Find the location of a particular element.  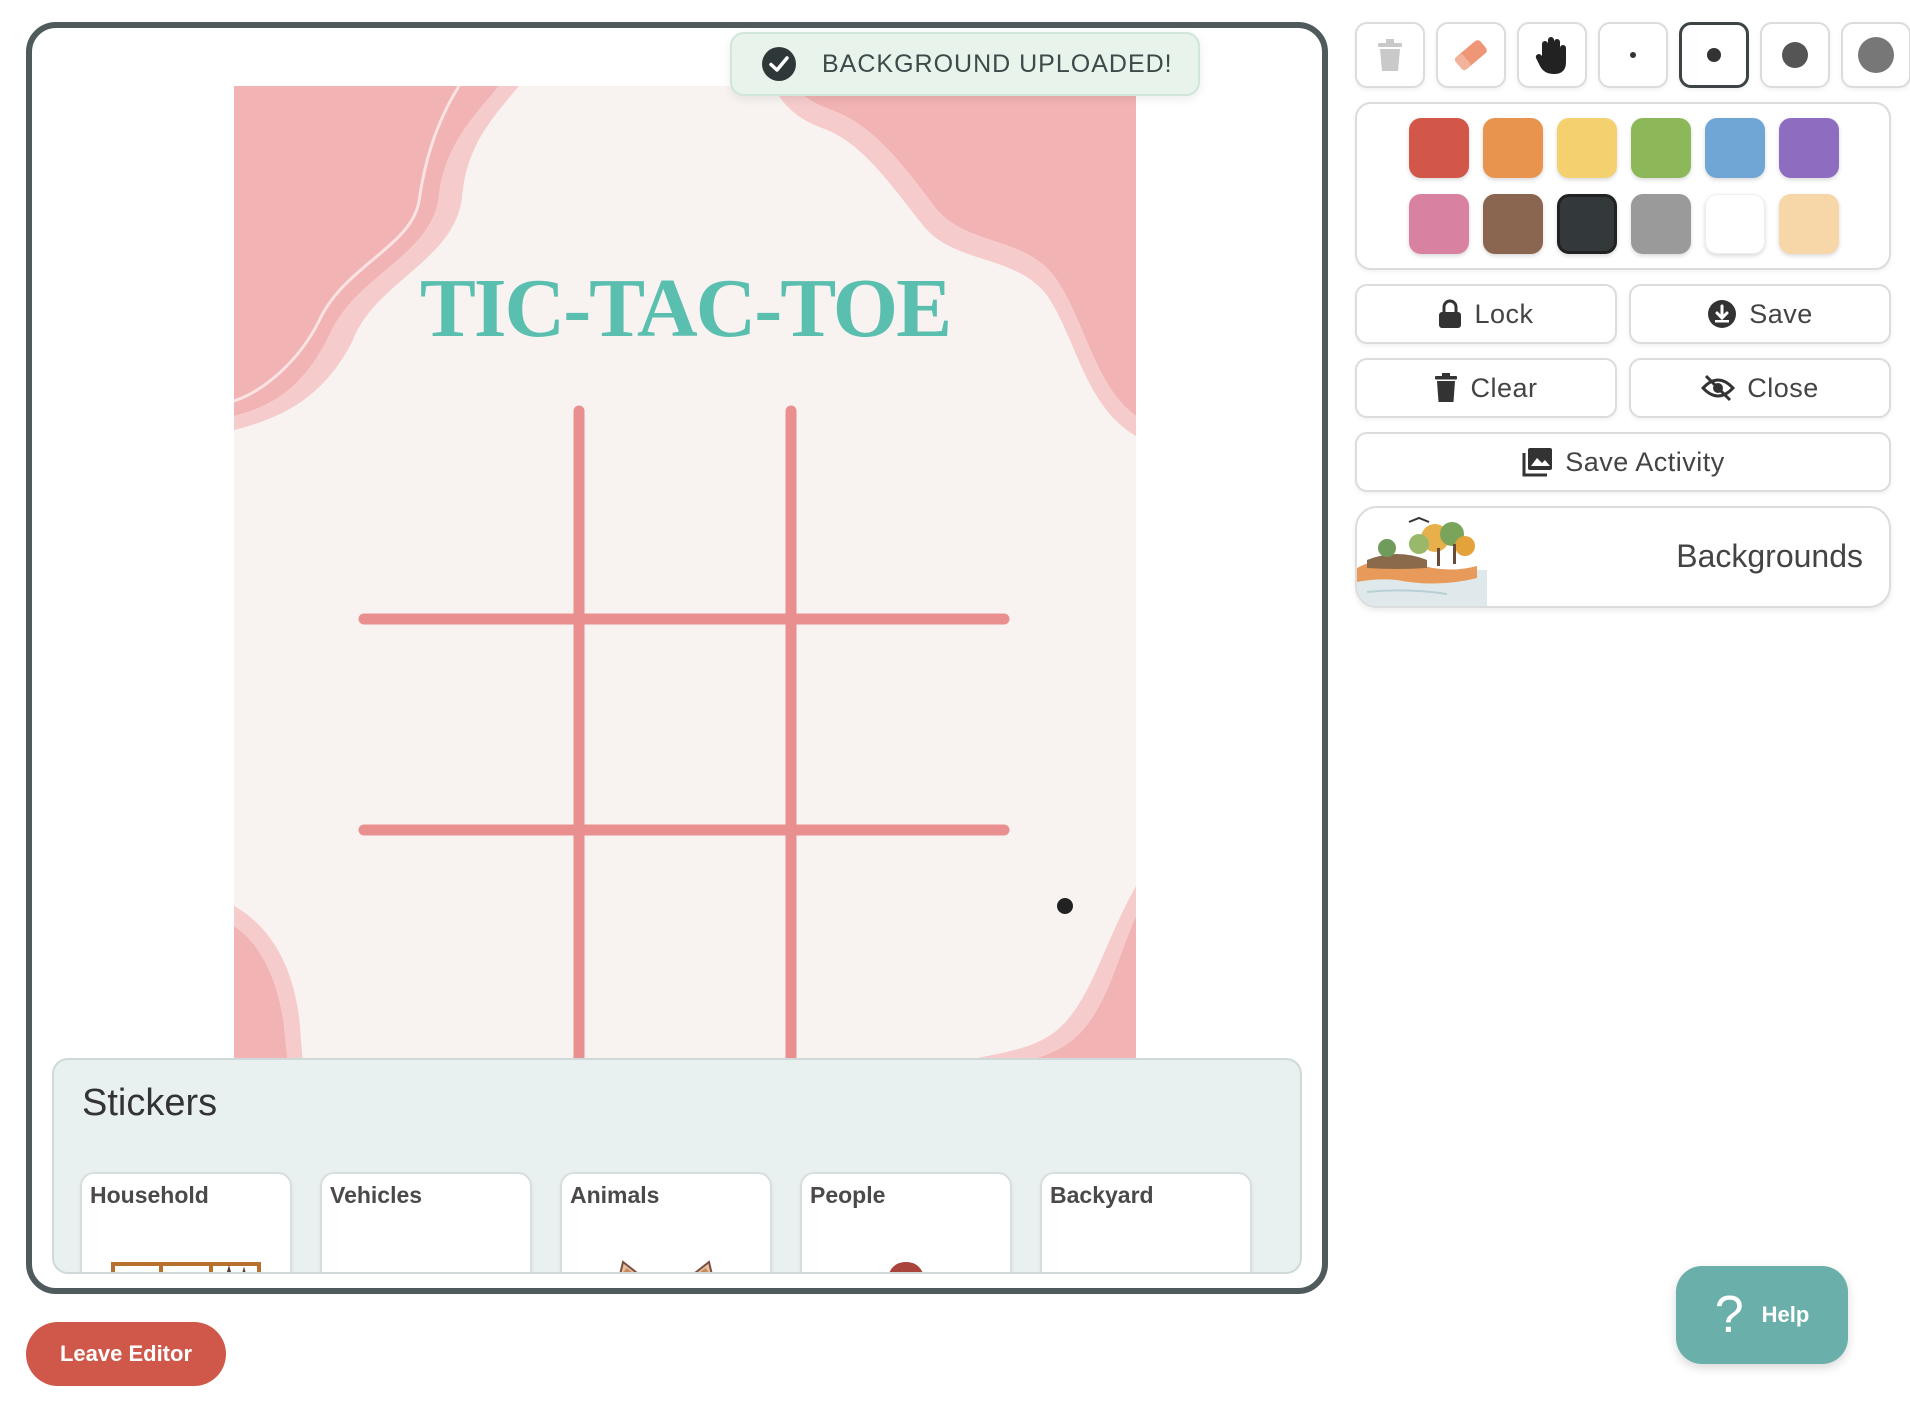

save-label: Save is located at coordinates (1781, 313).